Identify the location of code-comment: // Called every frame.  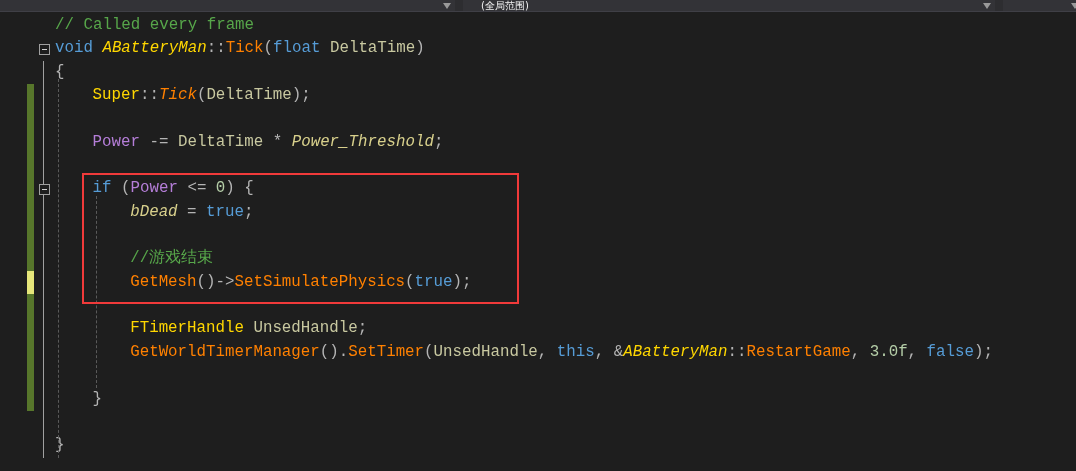
(155, 25).